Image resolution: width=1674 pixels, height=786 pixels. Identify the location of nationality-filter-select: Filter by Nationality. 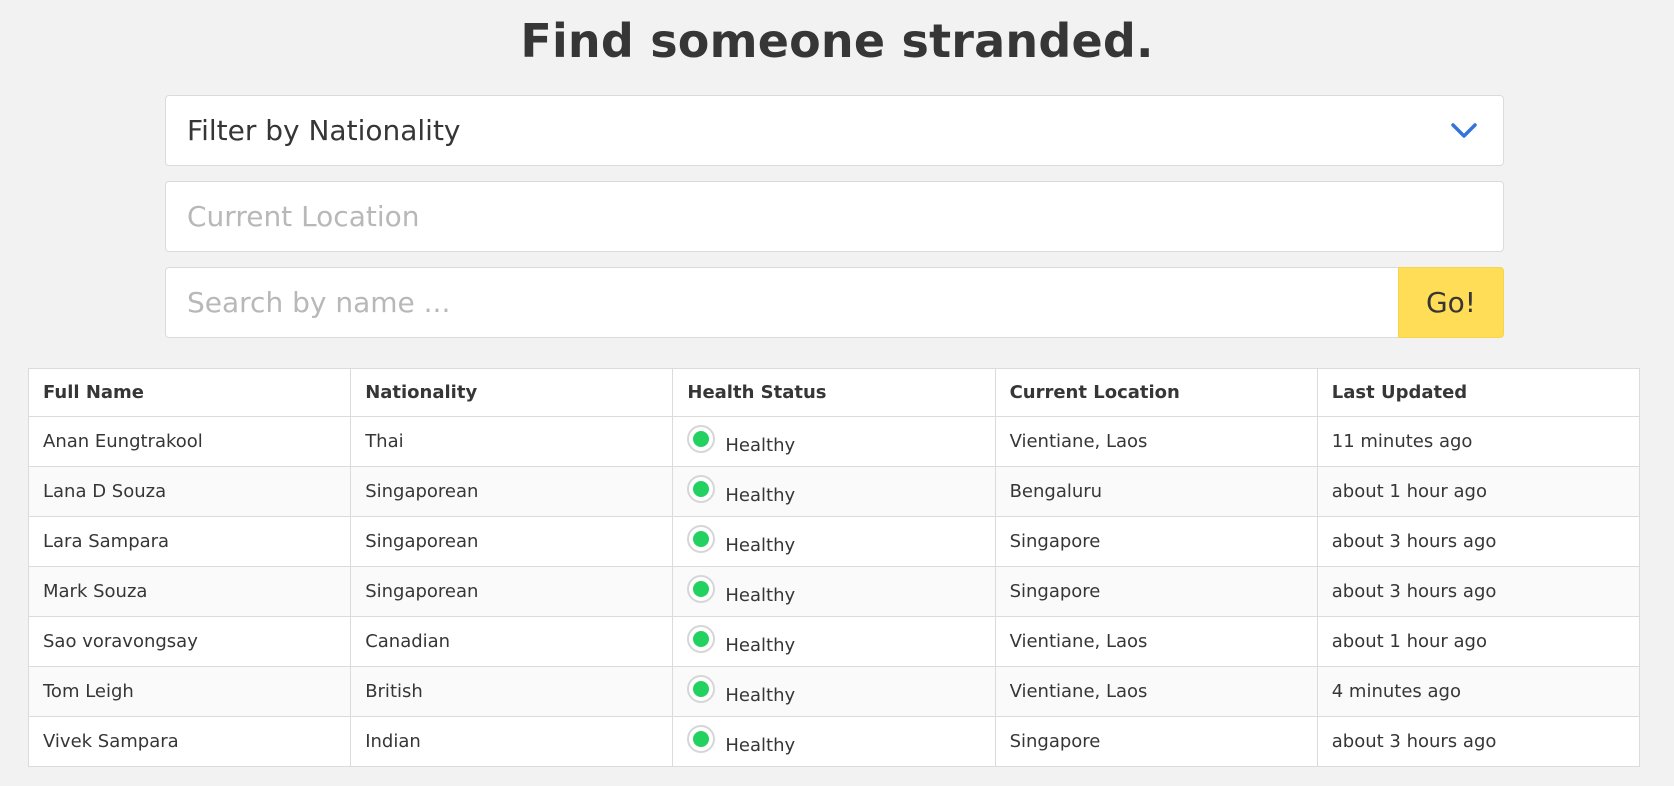
(834, 130).